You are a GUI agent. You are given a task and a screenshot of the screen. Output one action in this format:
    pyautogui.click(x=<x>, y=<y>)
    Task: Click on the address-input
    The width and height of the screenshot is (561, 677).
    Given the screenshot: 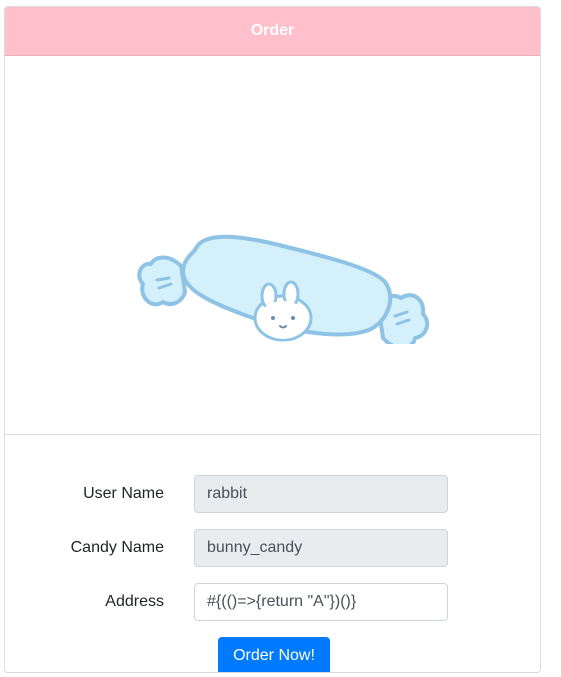 What is the action you would take?
    pyautogui.click(x=321, y=602)
    